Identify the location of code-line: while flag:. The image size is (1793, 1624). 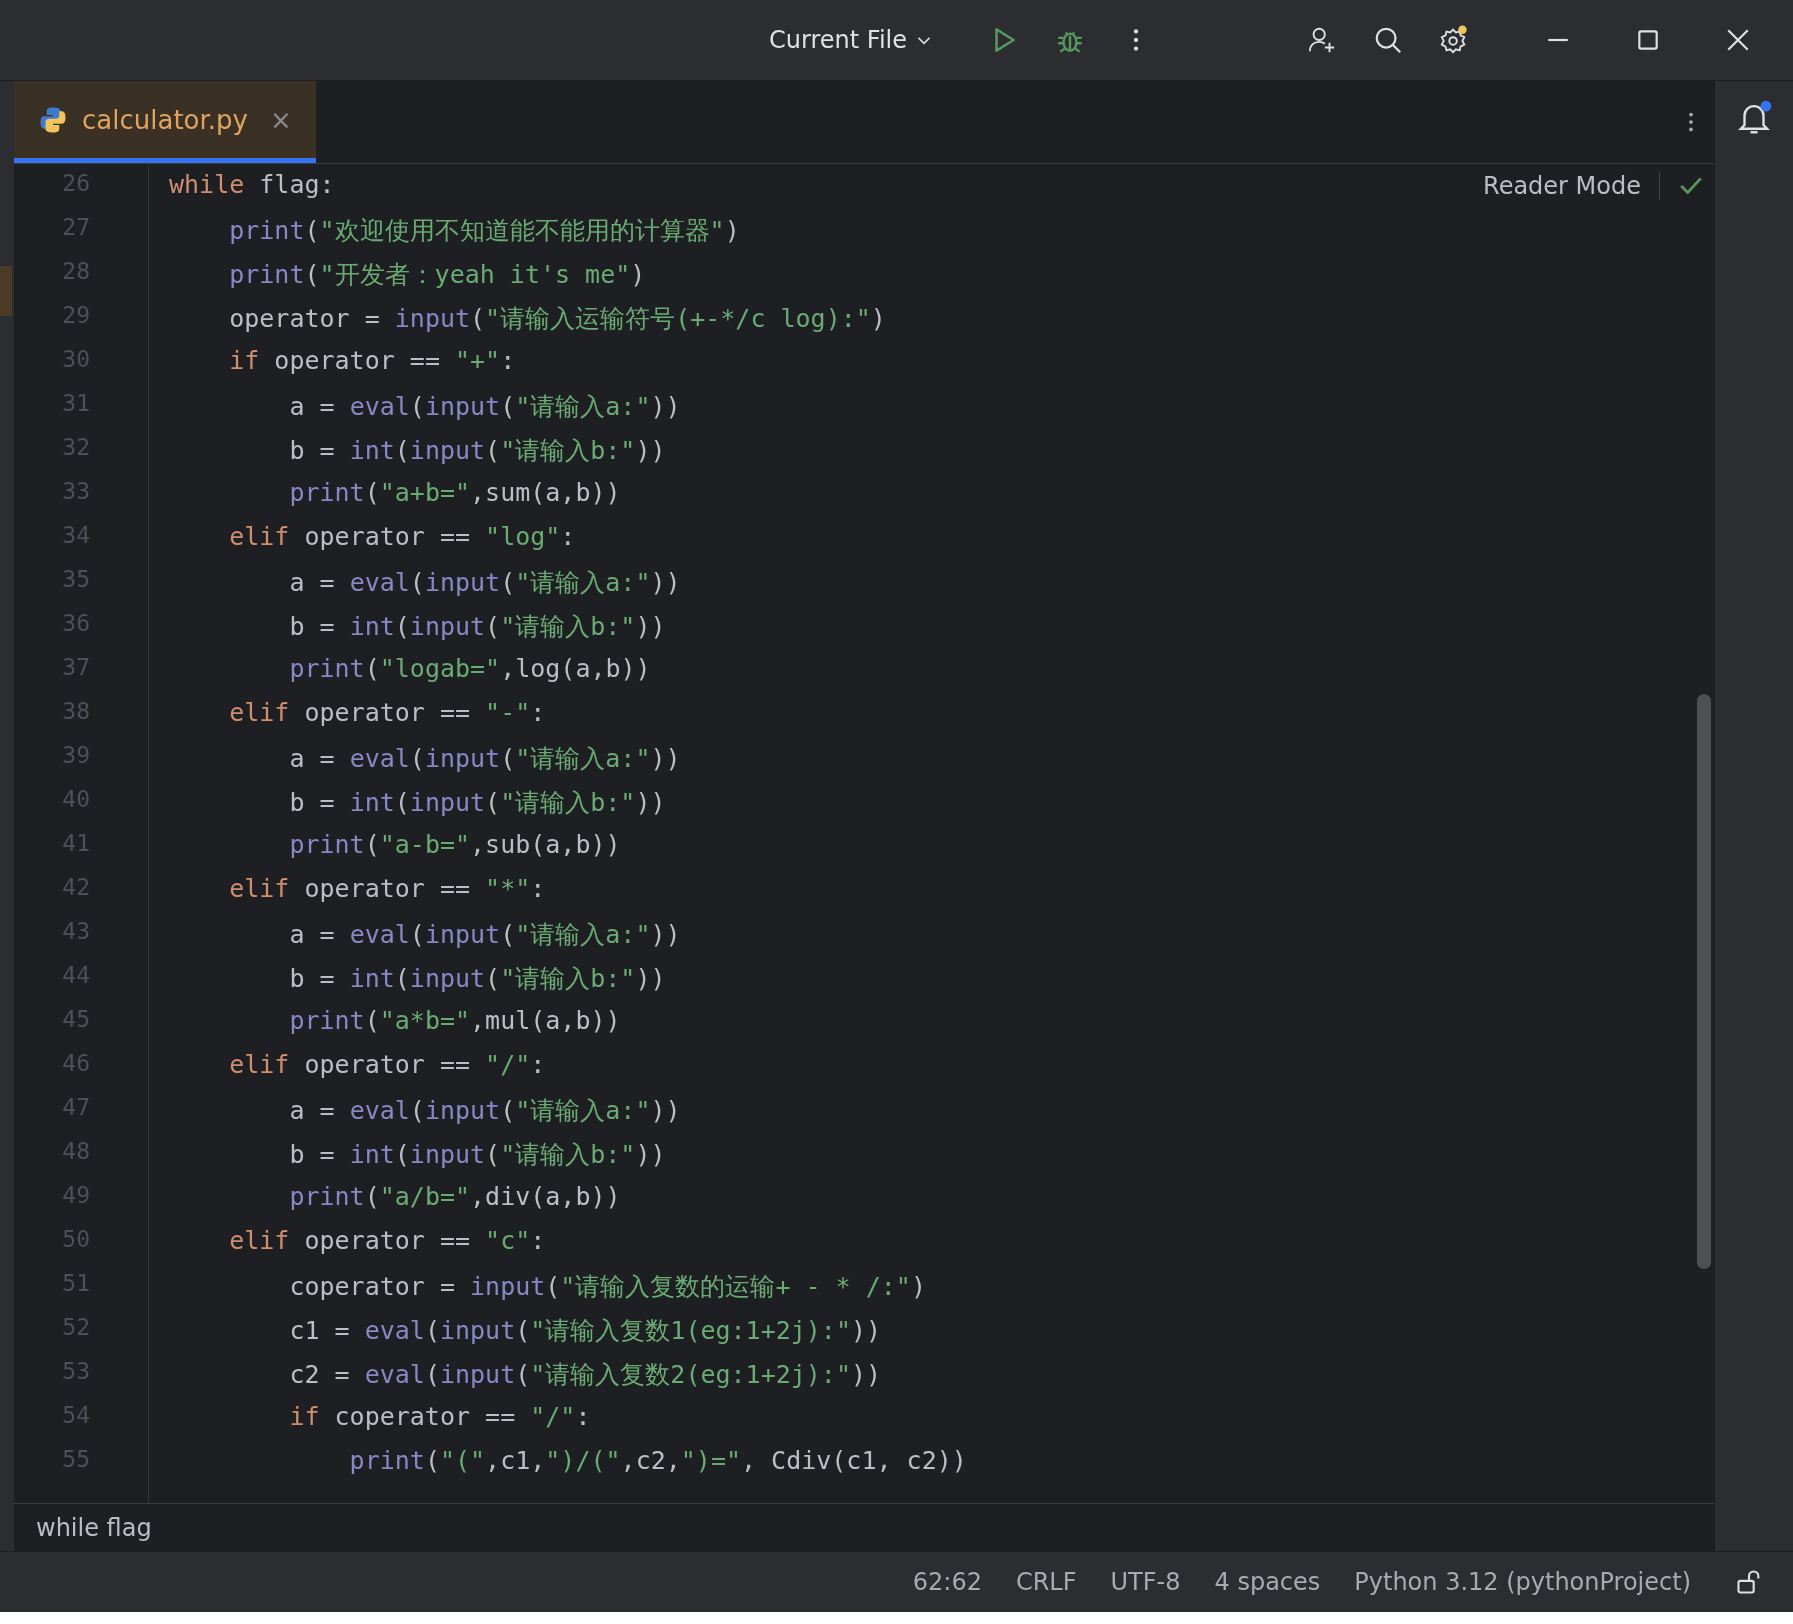
(252, 185).